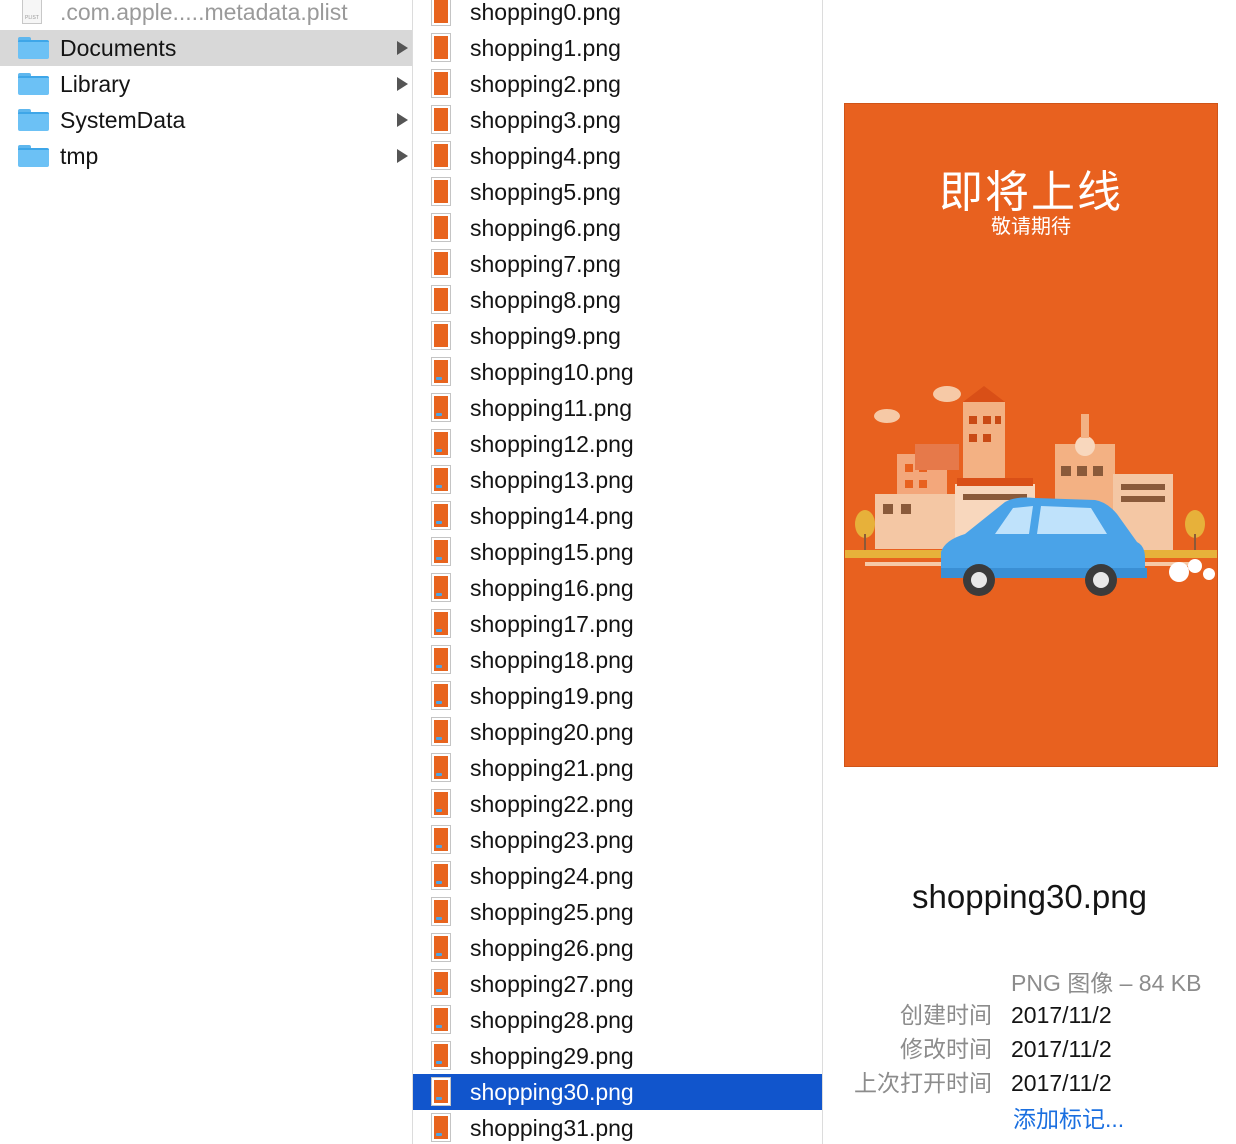  Describe the element at coordinates (545, 12) in the screenshot. I see `file-name: shopping0.png` at that location.